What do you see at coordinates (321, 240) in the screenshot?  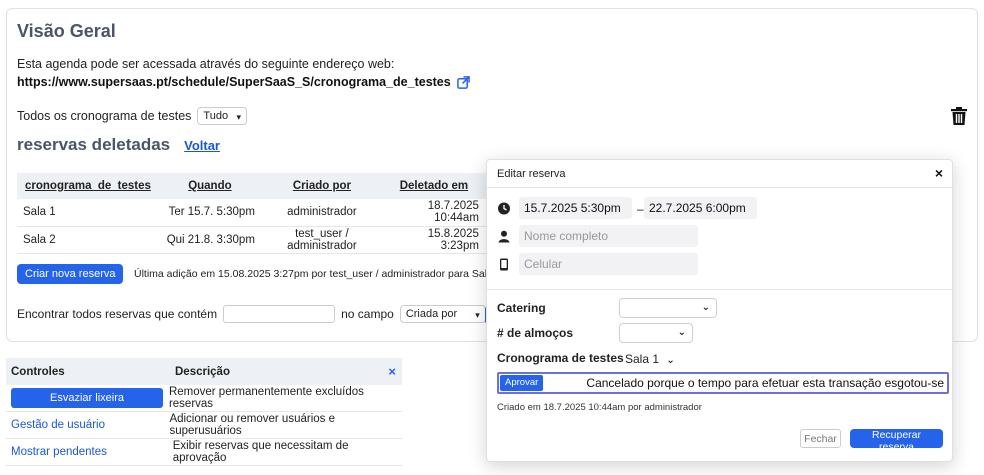 I see `cell-created-by: test_user / administrador` at bounding box center [321, 240].